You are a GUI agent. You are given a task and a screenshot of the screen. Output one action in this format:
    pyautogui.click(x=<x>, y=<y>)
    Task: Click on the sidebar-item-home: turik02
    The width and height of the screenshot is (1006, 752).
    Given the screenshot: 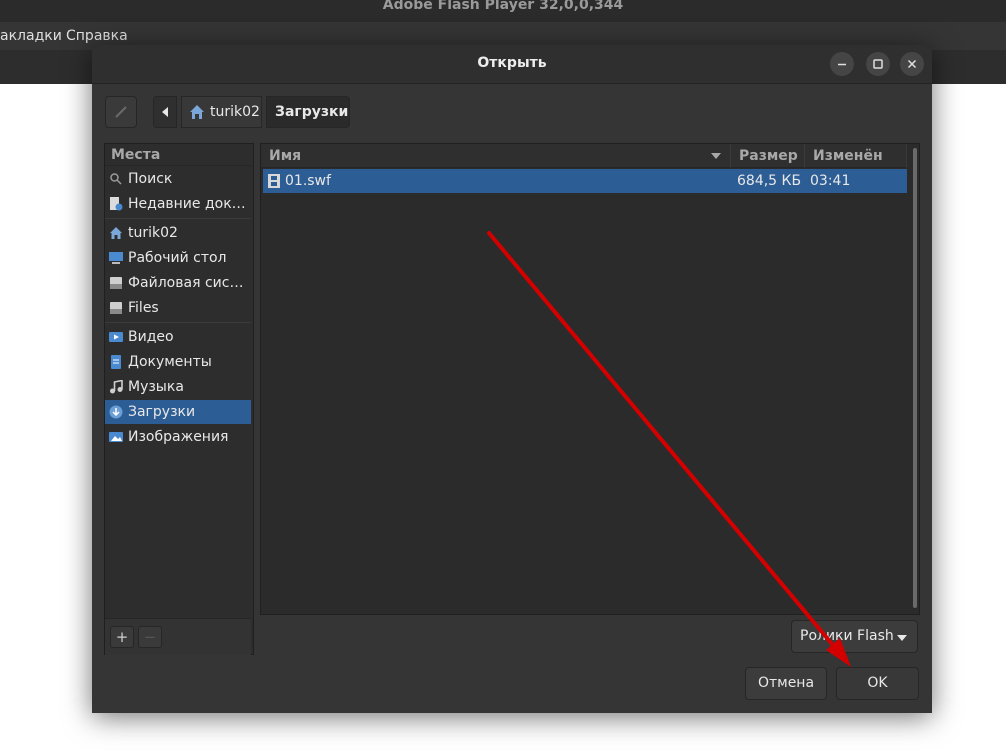 What is the action you would take?
    pyautogui.click(x=178, y=233)
    